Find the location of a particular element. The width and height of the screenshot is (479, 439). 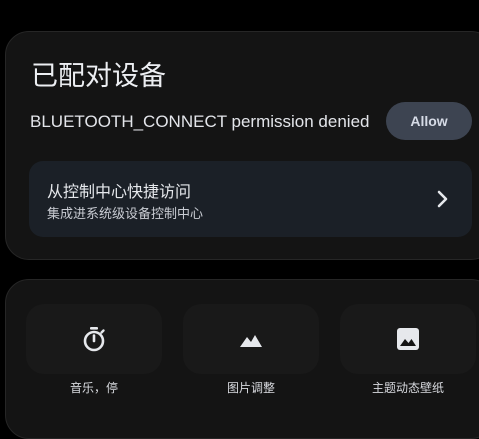

shortcut-tile-live-wallpaper is located at coordinates (408, 339).